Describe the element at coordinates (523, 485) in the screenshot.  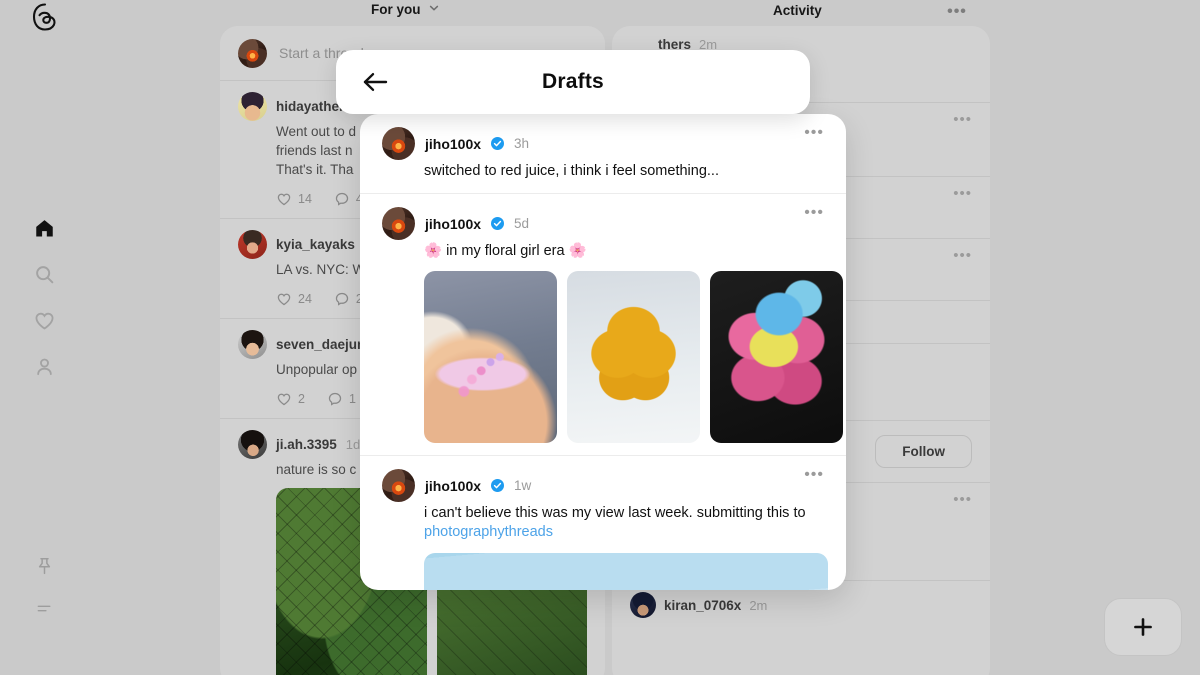
I see `draft-timestamp: 1w` at that location.